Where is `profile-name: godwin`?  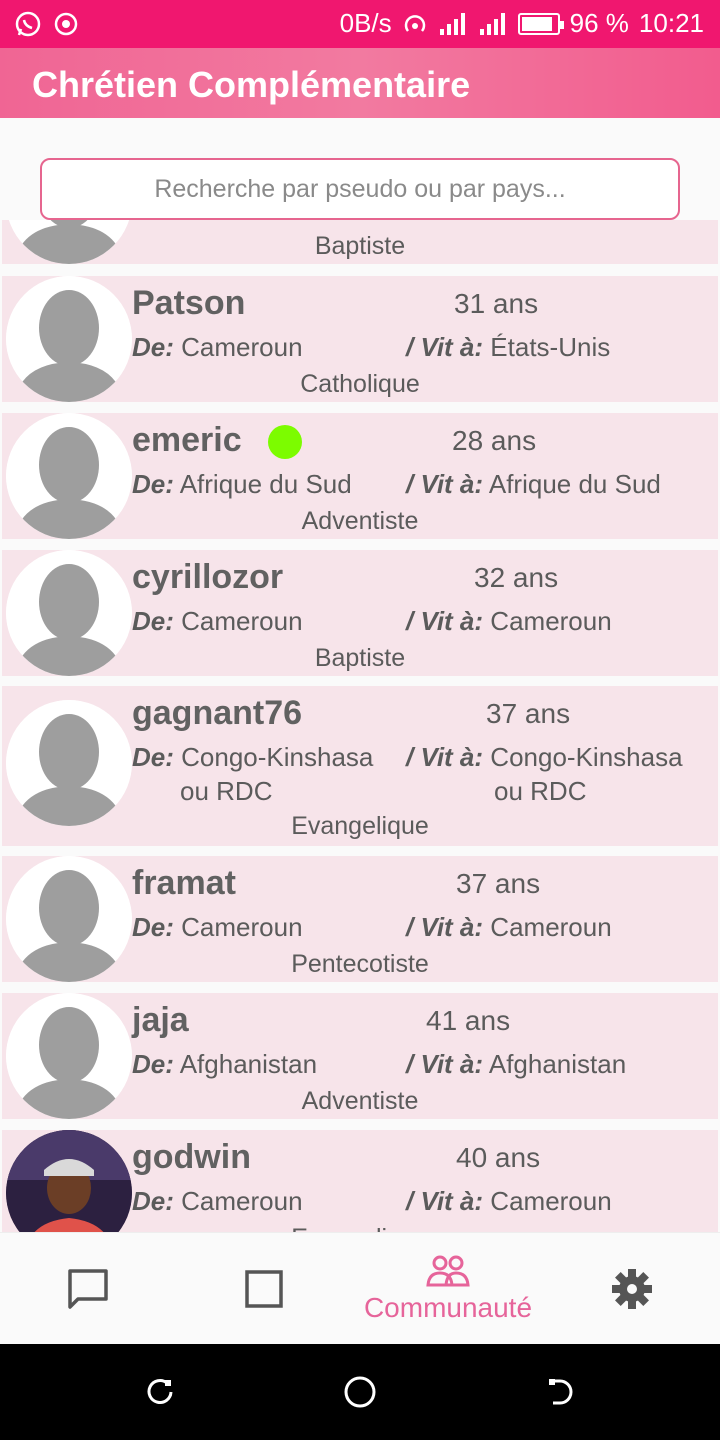 profile-name: godwin is located at coordinates (191, 1157).